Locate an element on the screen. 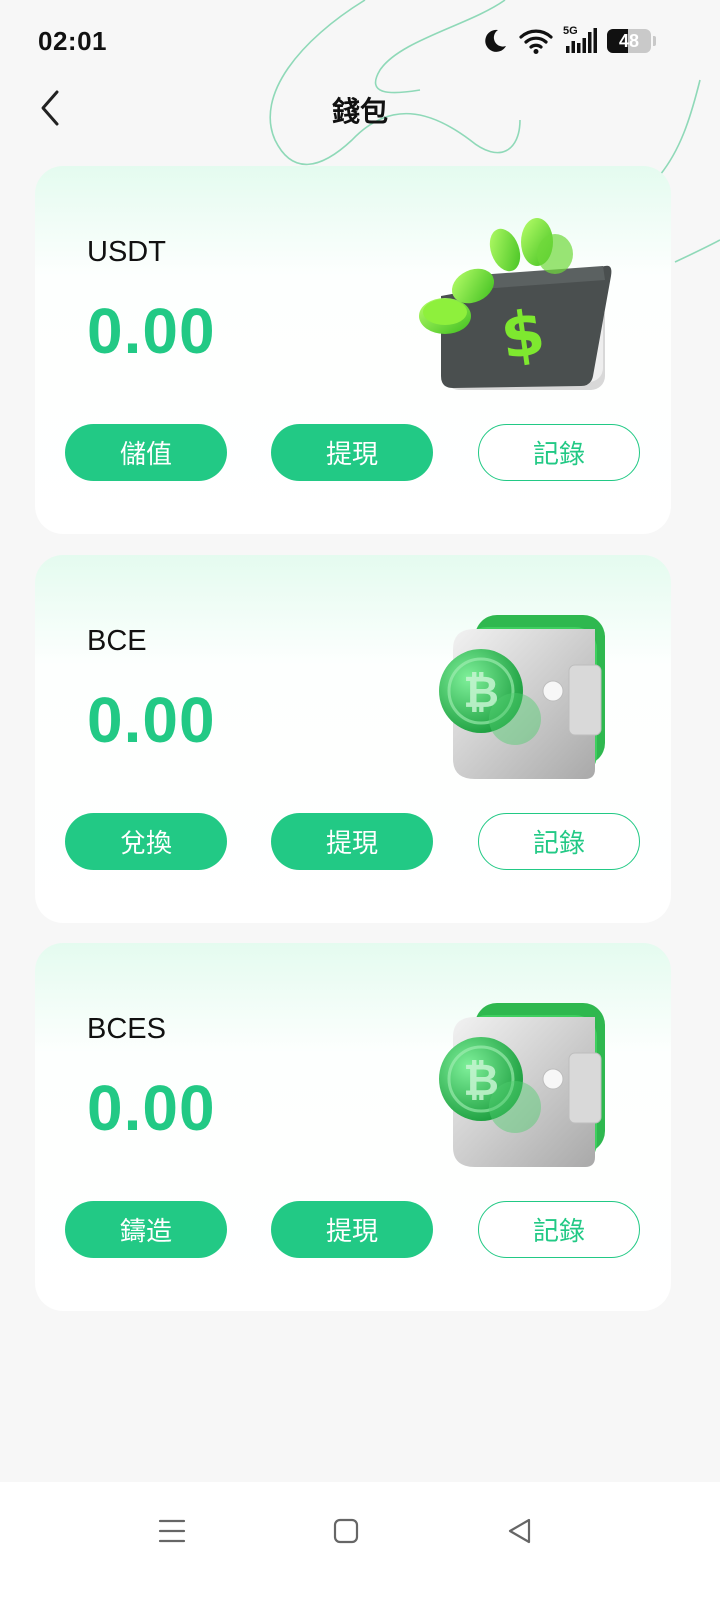 This screenshot has height=1604, width=720. home-button is located at coordinates (346, 1531).